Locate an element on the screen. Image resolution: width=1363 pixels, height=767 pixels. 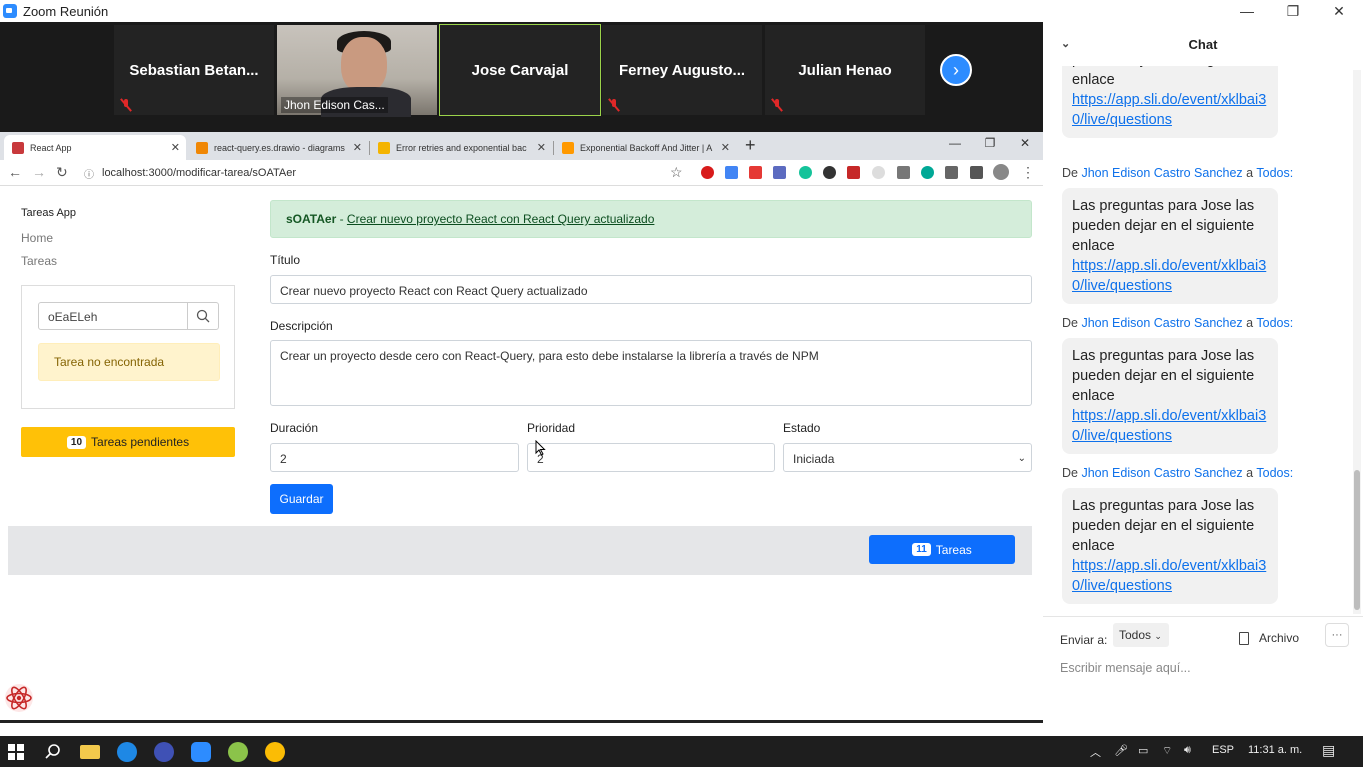
recipient-select: Todos ⌄ is located at coordinates (1141, 635).